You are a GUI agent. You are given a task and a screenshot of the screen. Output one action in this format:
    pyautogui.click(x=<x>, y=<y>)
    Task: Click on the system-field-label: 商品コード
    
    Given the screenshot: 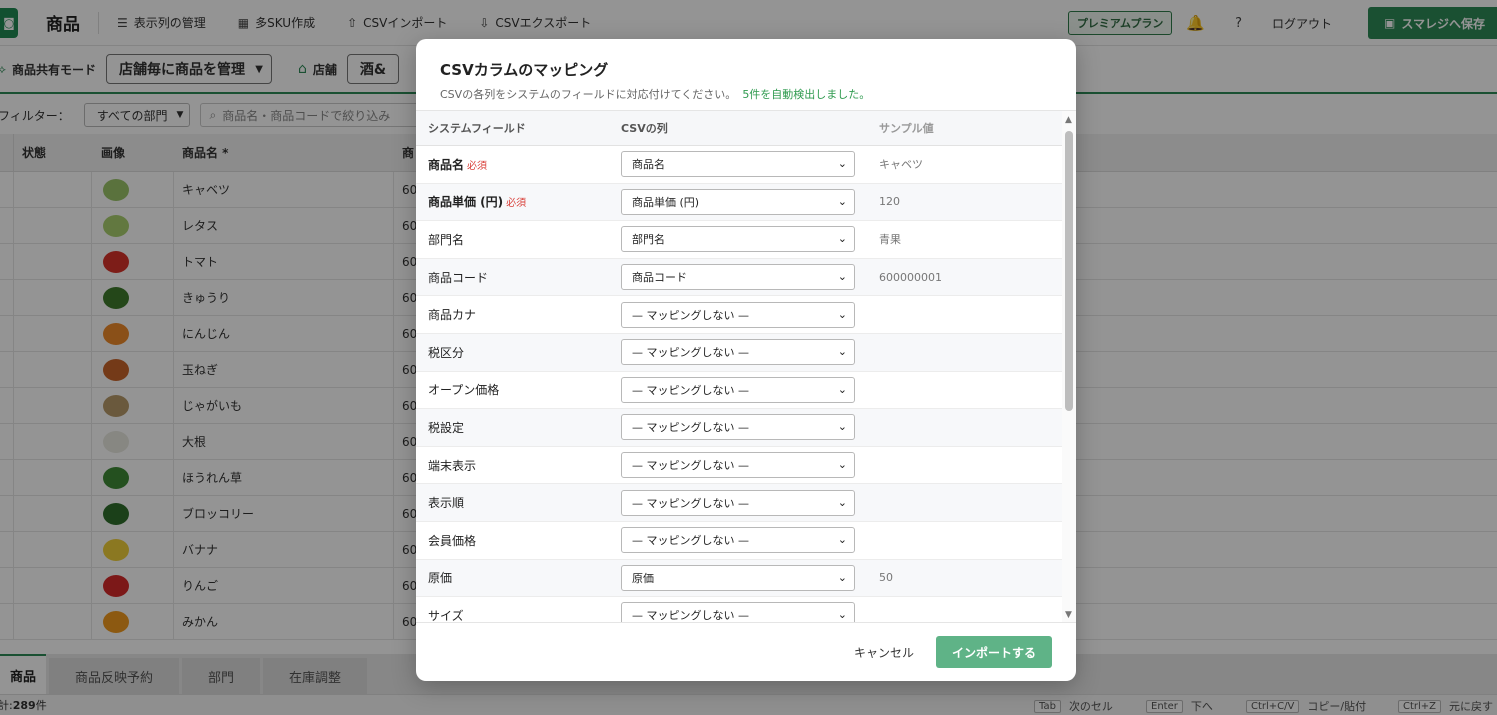 What is the action you would take?
    pyautogui.click(x=458, y=277)
    